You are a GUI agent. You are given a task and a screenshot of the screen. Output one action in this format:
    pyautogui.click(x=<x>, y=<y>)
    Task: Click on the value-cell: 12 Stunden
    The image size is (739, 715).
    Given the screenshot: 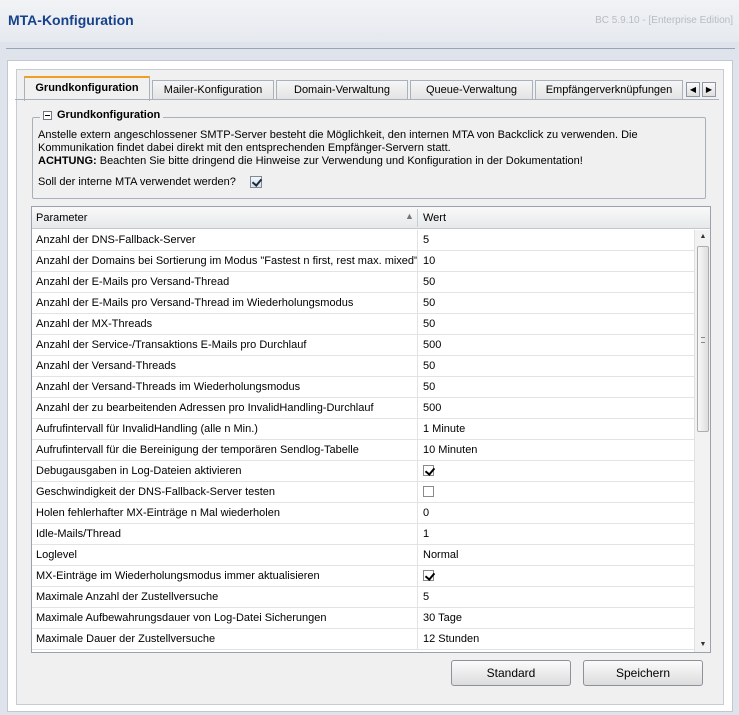 What is the action you would take?
    pyautogui.click(x=556, y=639)
    